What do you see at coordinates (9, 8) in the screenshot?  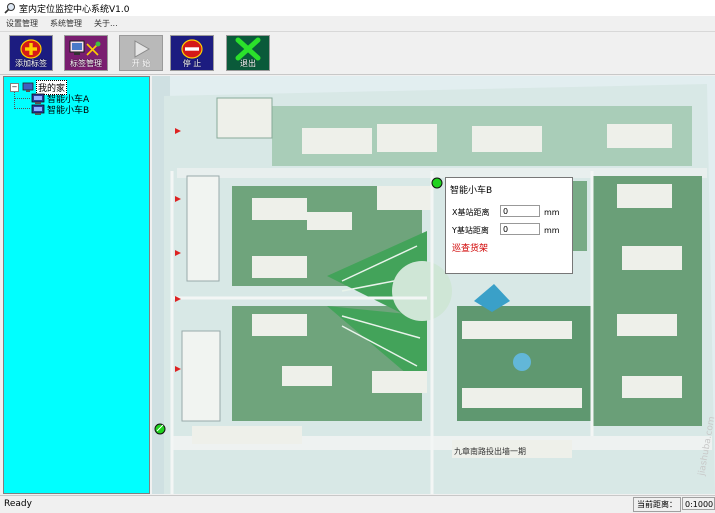 I see `magnifier-icon` at bounding box center [9, 8].